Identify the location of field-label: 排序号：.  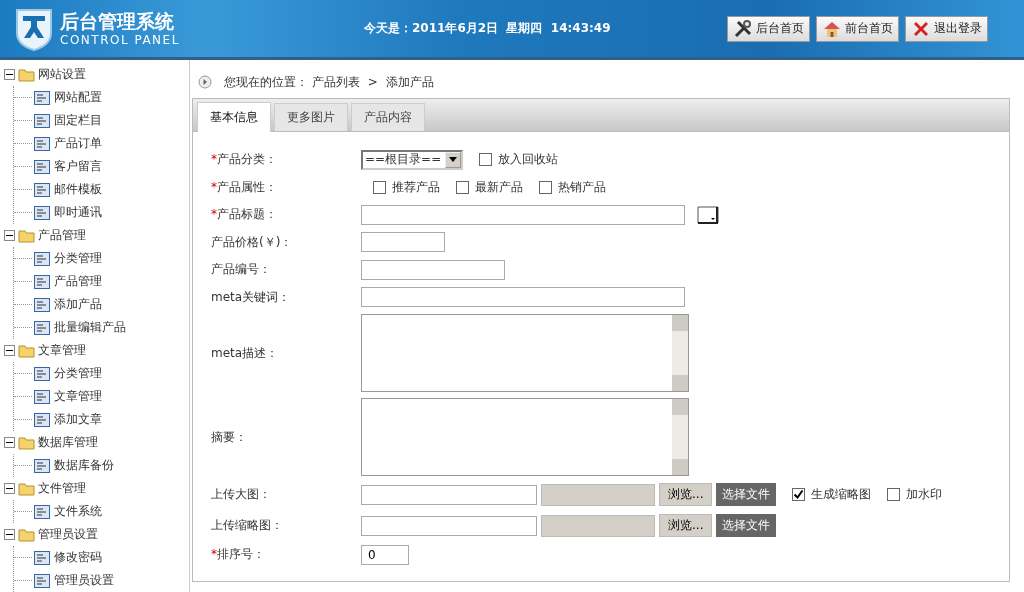
(241, 554).